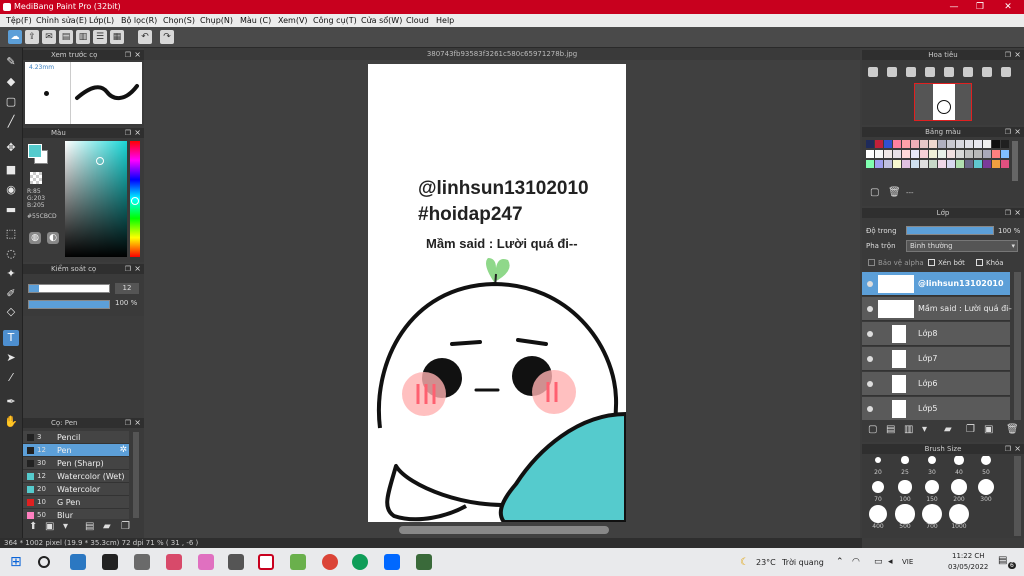  What do you see at coordinates (11, 170) in the screenshot?
I see `fill-shape-tool-icon: ■` at bounding box center [11, 170].